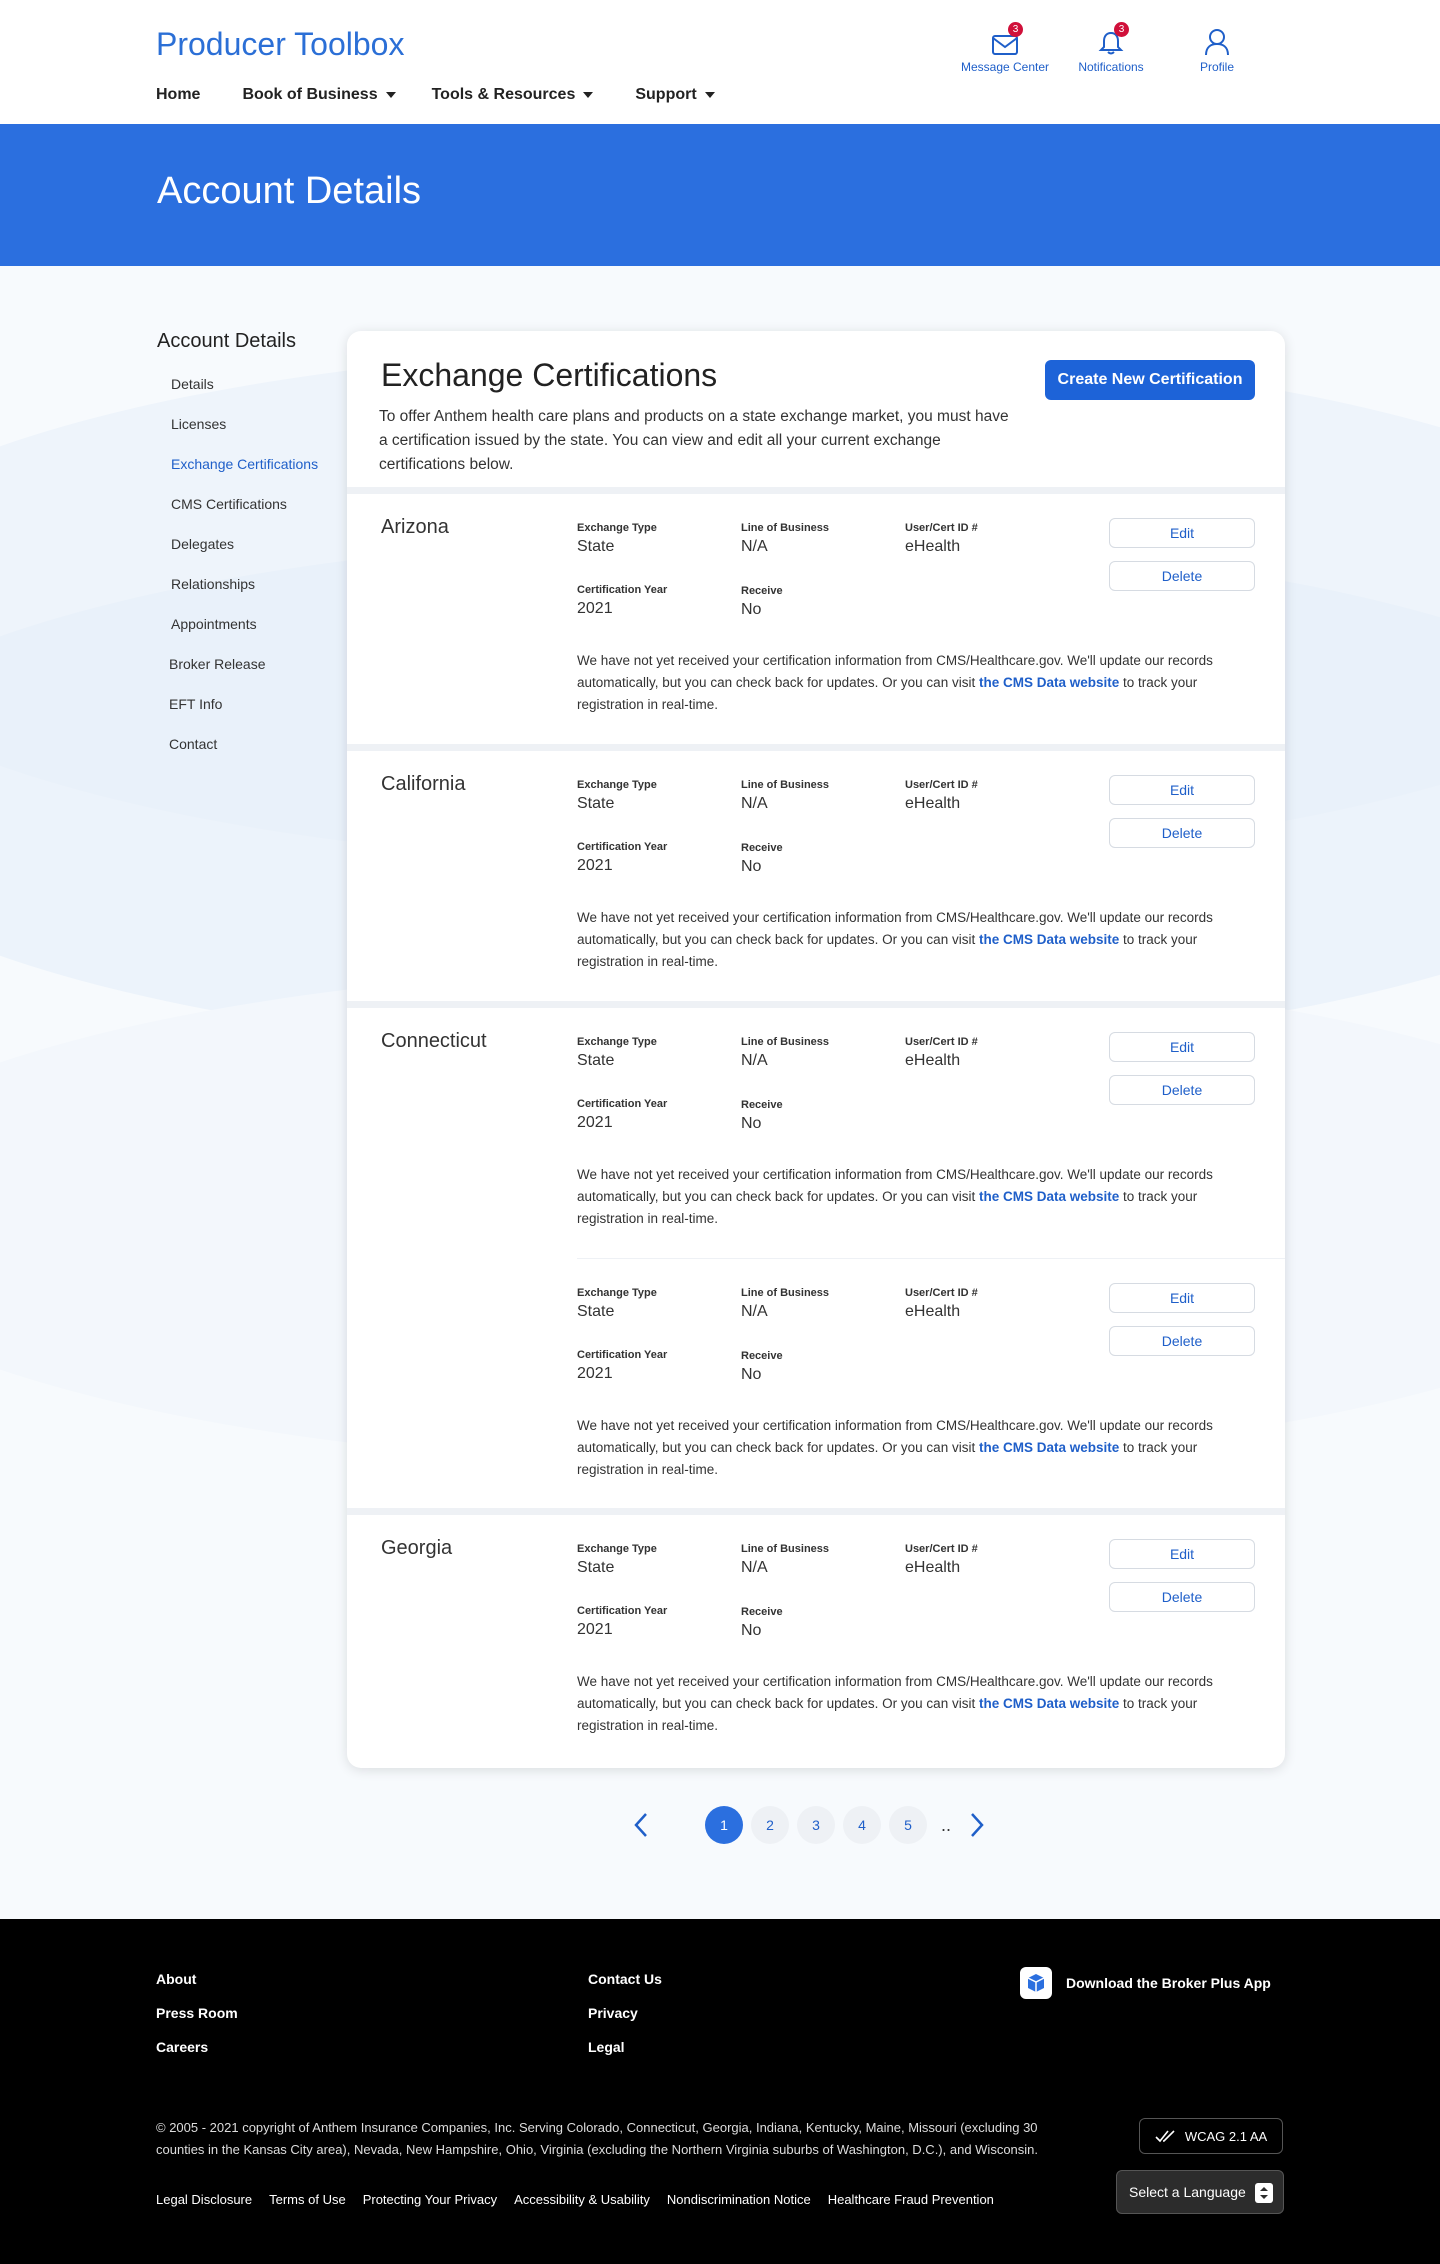 The width and height of the screenshot is (1440, 2264). Describe the element at coordinates (625, 2054) in the screenshot. I see `footer-link-legal: Legal` at that location.